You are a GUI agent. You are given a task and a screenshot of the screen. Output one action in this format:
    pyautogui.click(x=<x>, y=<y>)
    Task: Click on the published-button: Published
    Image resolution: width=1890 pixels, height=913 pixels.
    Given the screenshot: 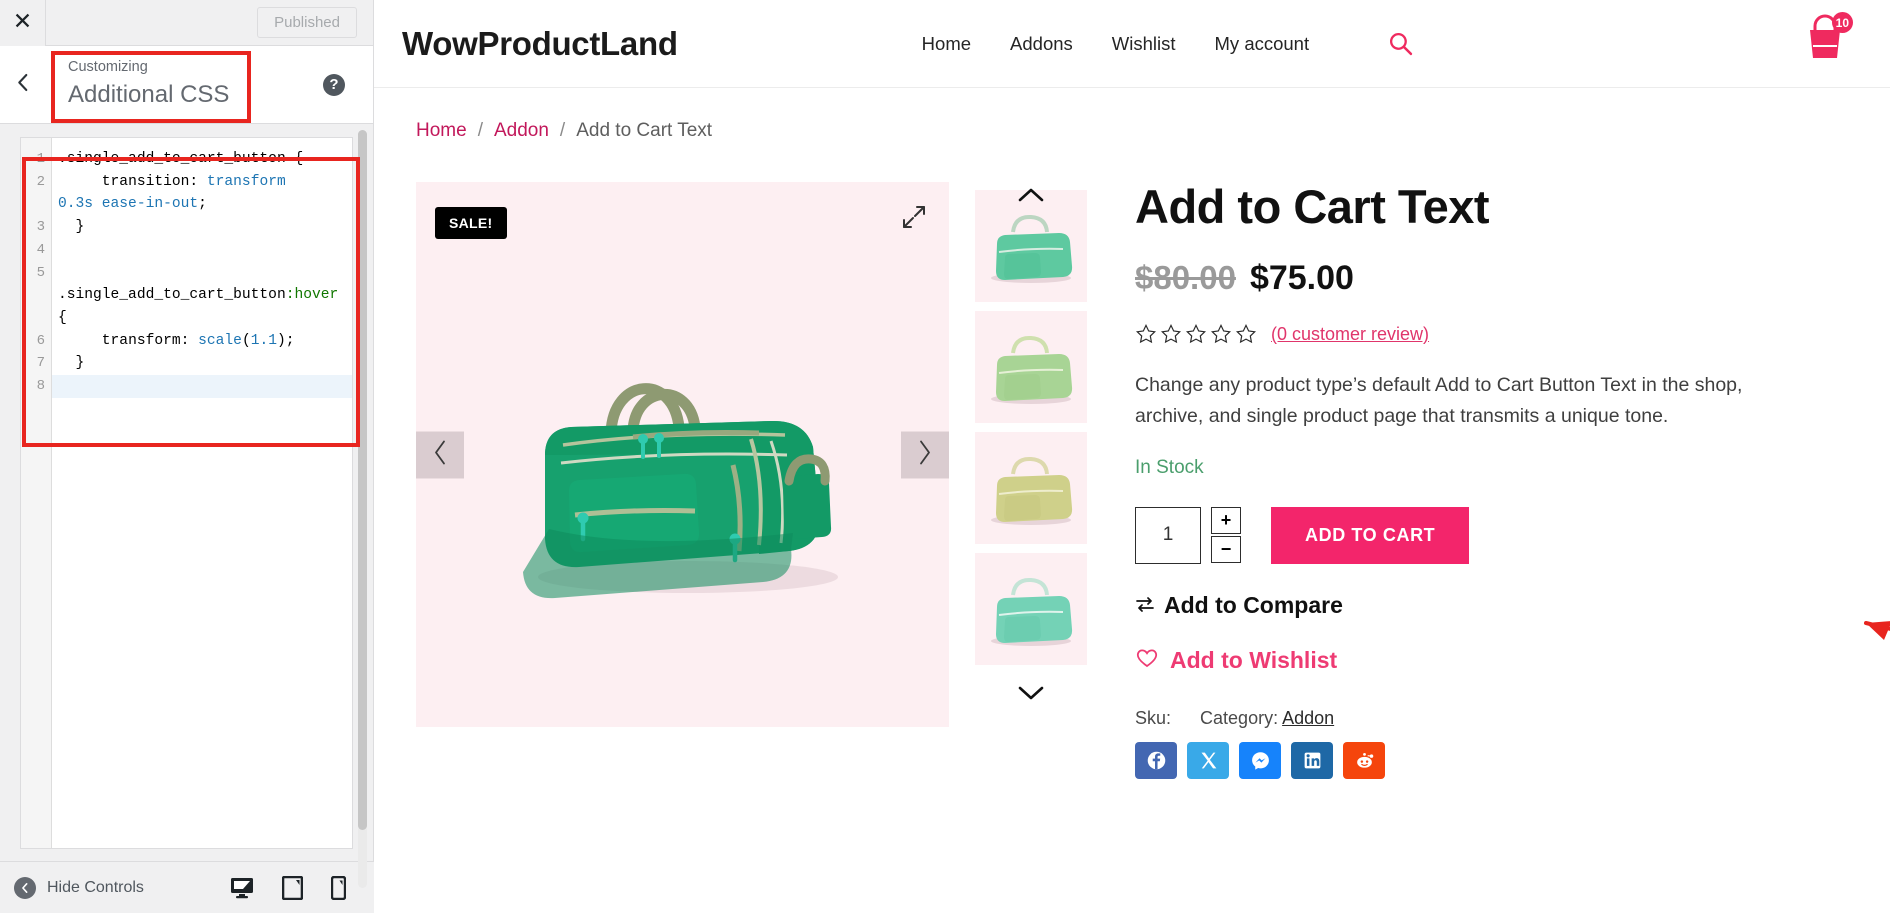 What is the action you would take?
    pyautogui.click(x=307, y=22)
    